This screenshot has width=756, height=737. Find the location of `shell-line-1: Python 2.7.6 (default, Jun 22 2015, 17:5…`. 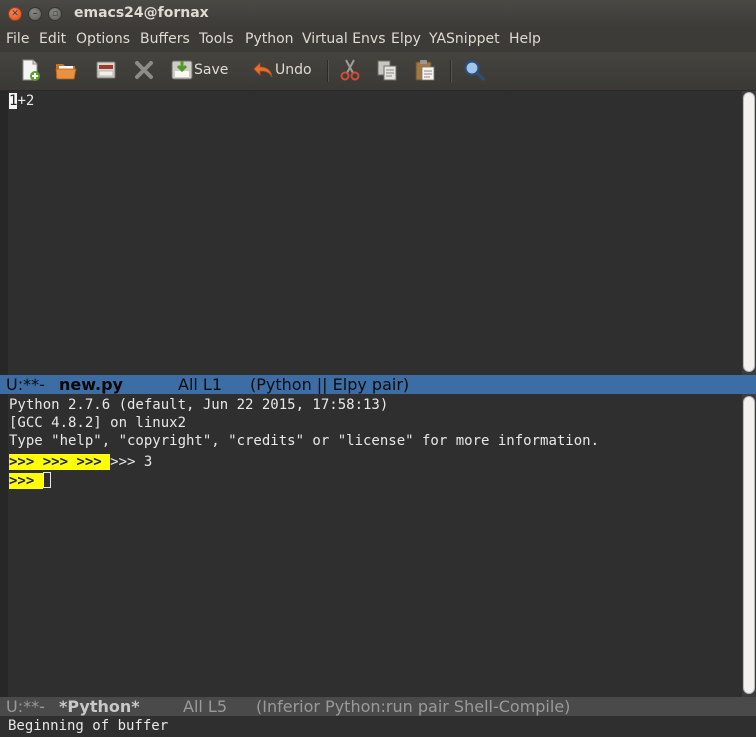

shell-line-1: Python 2.7.6 (default, Jun 22 2015, 17:5… is located at coordinates (199, 405).